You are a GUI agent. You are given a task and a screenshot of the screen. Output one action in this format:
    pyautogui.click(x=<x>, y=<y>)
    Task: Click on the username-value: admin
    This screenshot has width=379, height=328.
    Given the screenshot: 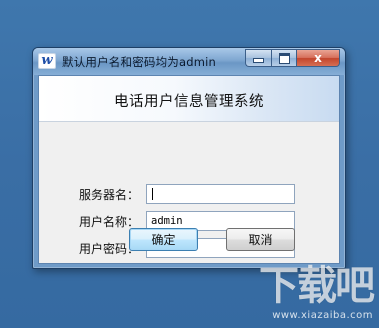 What is the action you would take?
    pyautogui.click(x=167, y=221)
    